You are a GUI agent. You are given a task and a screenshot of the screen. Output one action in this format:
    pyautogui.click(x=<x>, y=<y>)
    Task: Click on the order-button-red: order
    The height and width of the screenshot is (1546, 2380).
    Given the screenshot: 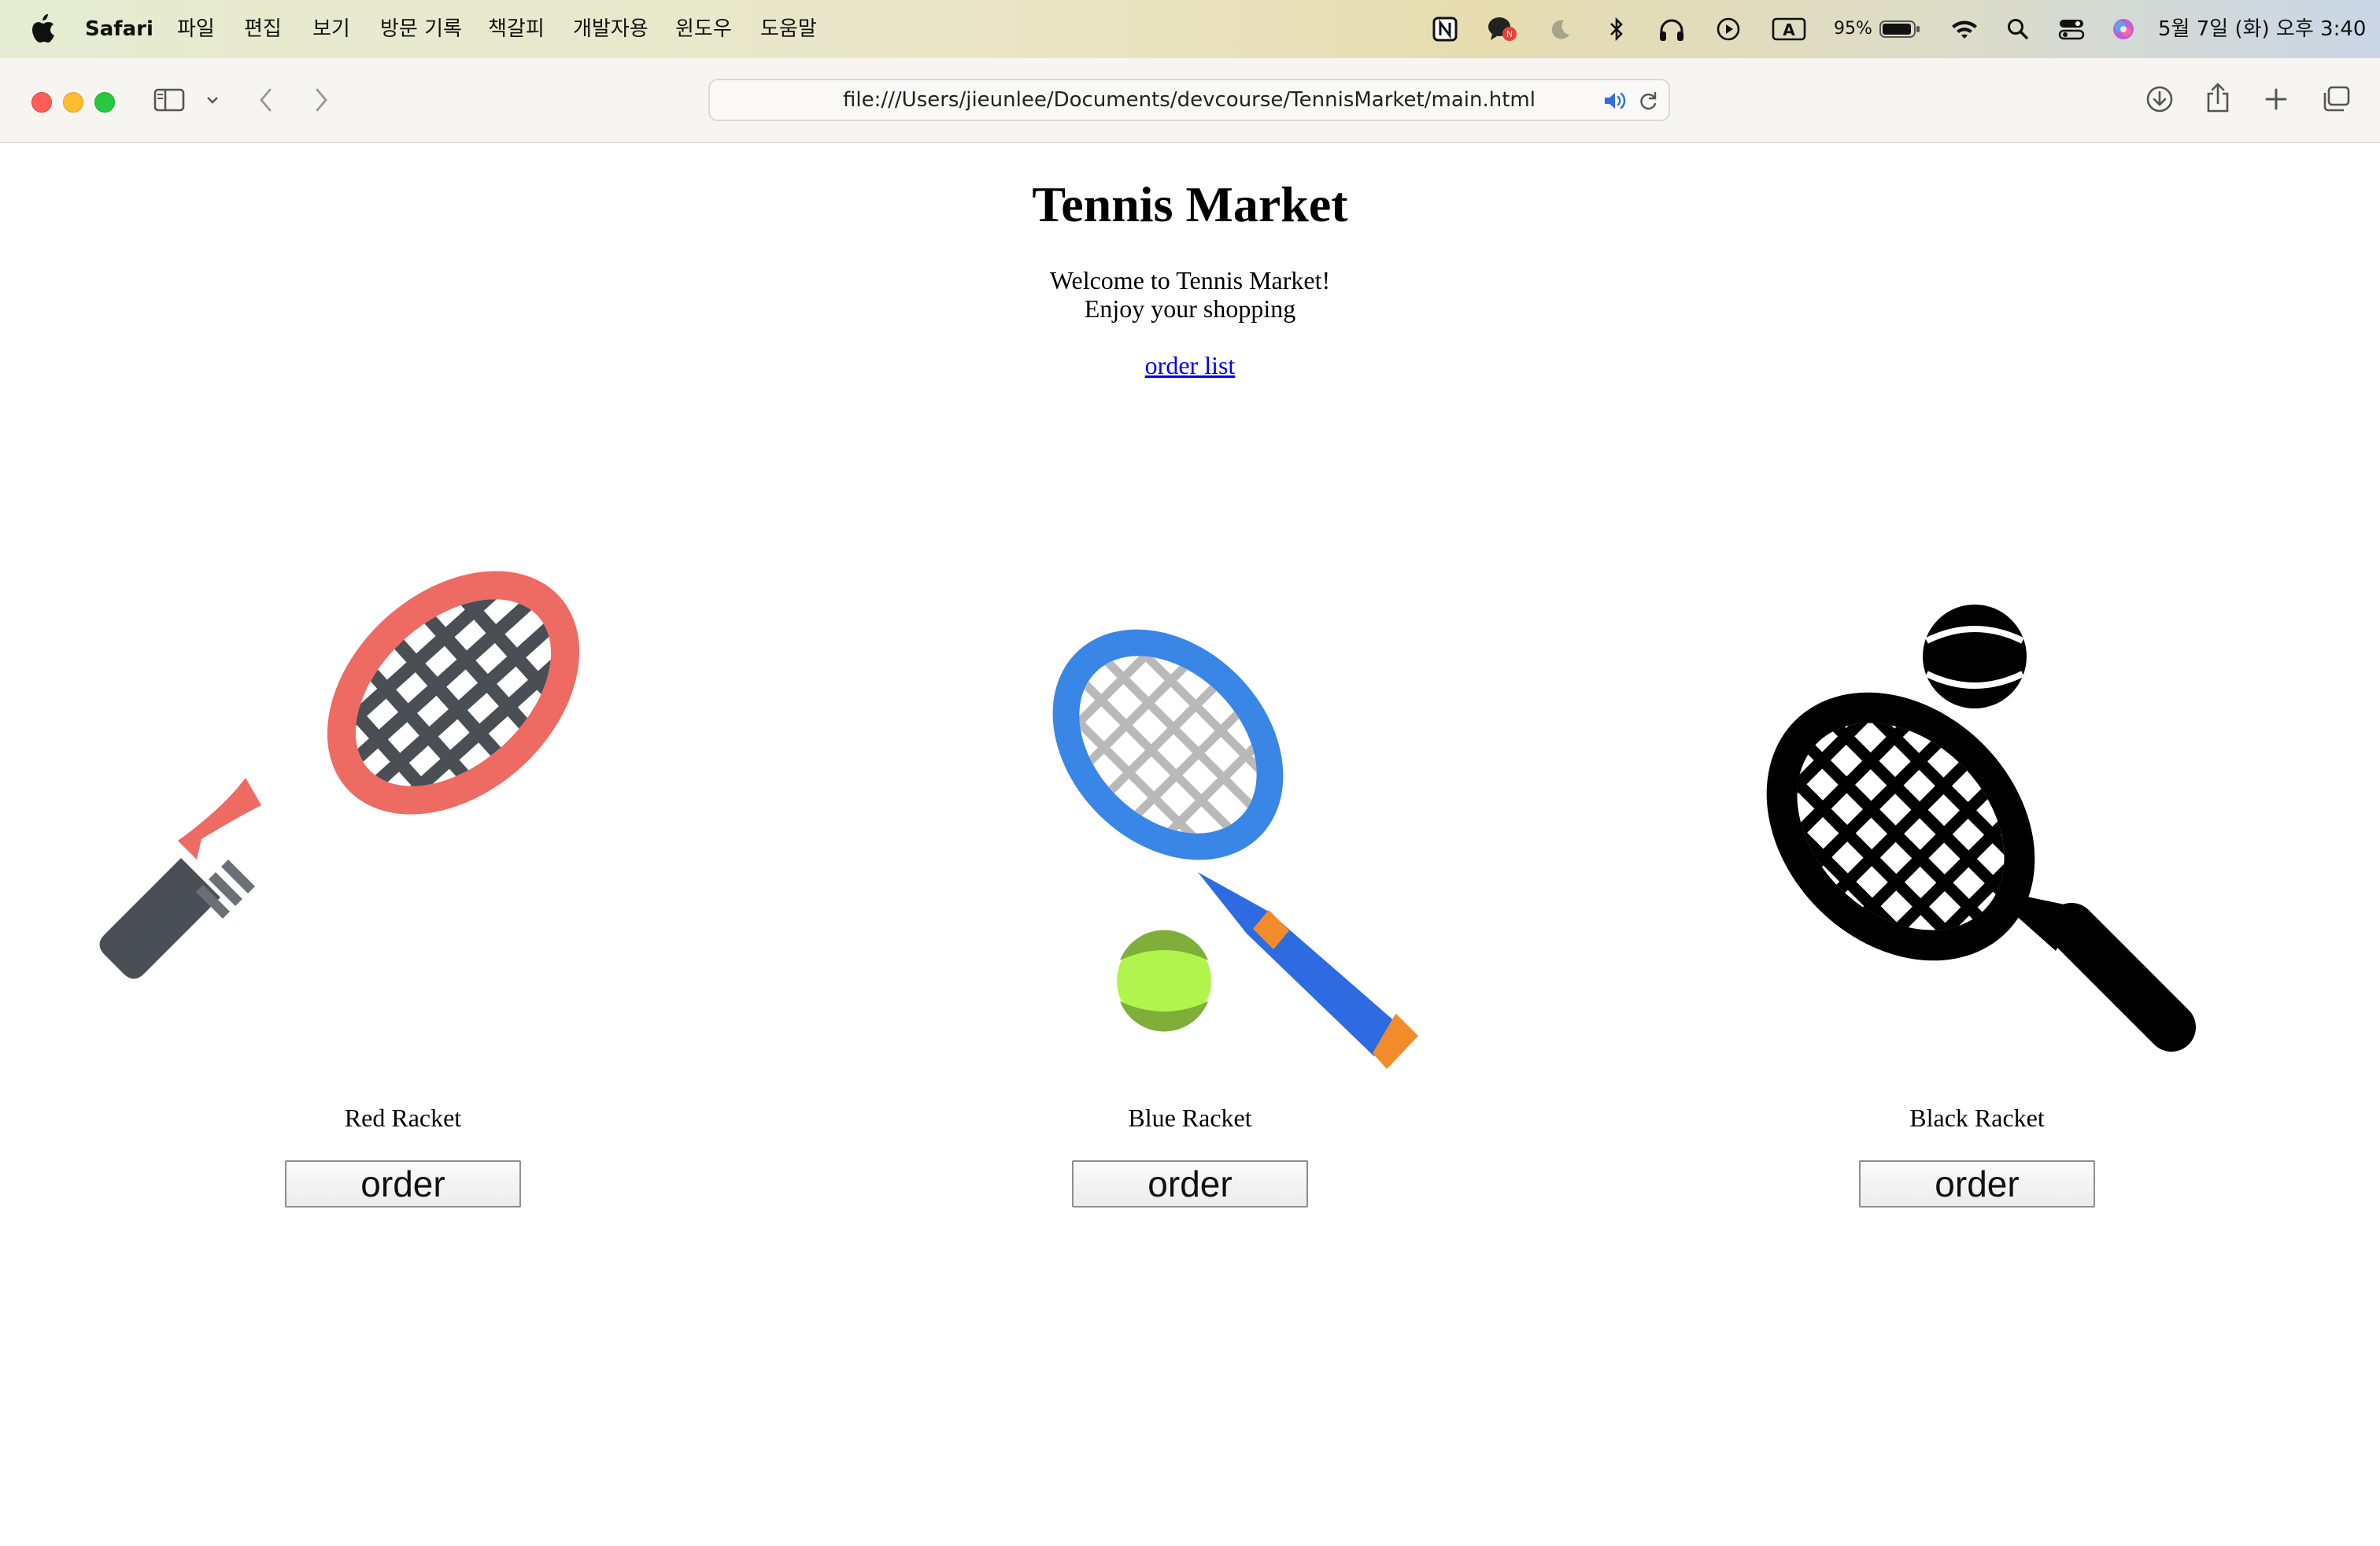 What is the action you would take?
    pyautogui.click(x=403, y=1184)
    